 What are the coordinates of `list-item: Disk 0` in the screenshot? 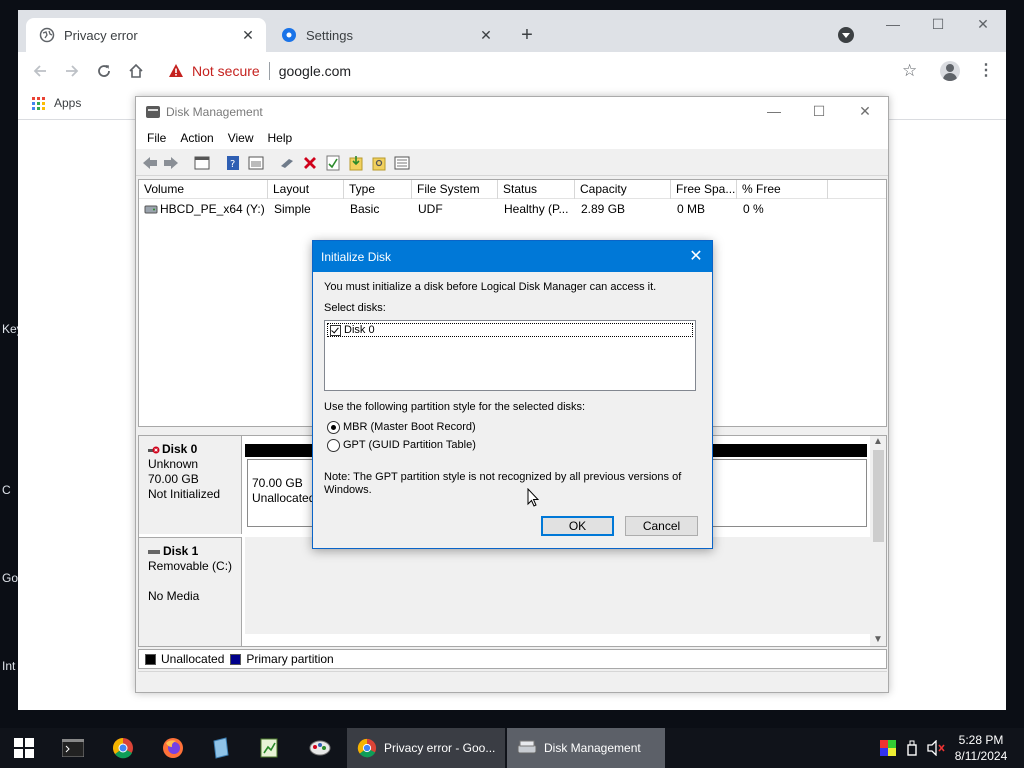 It's located at (510, 330).